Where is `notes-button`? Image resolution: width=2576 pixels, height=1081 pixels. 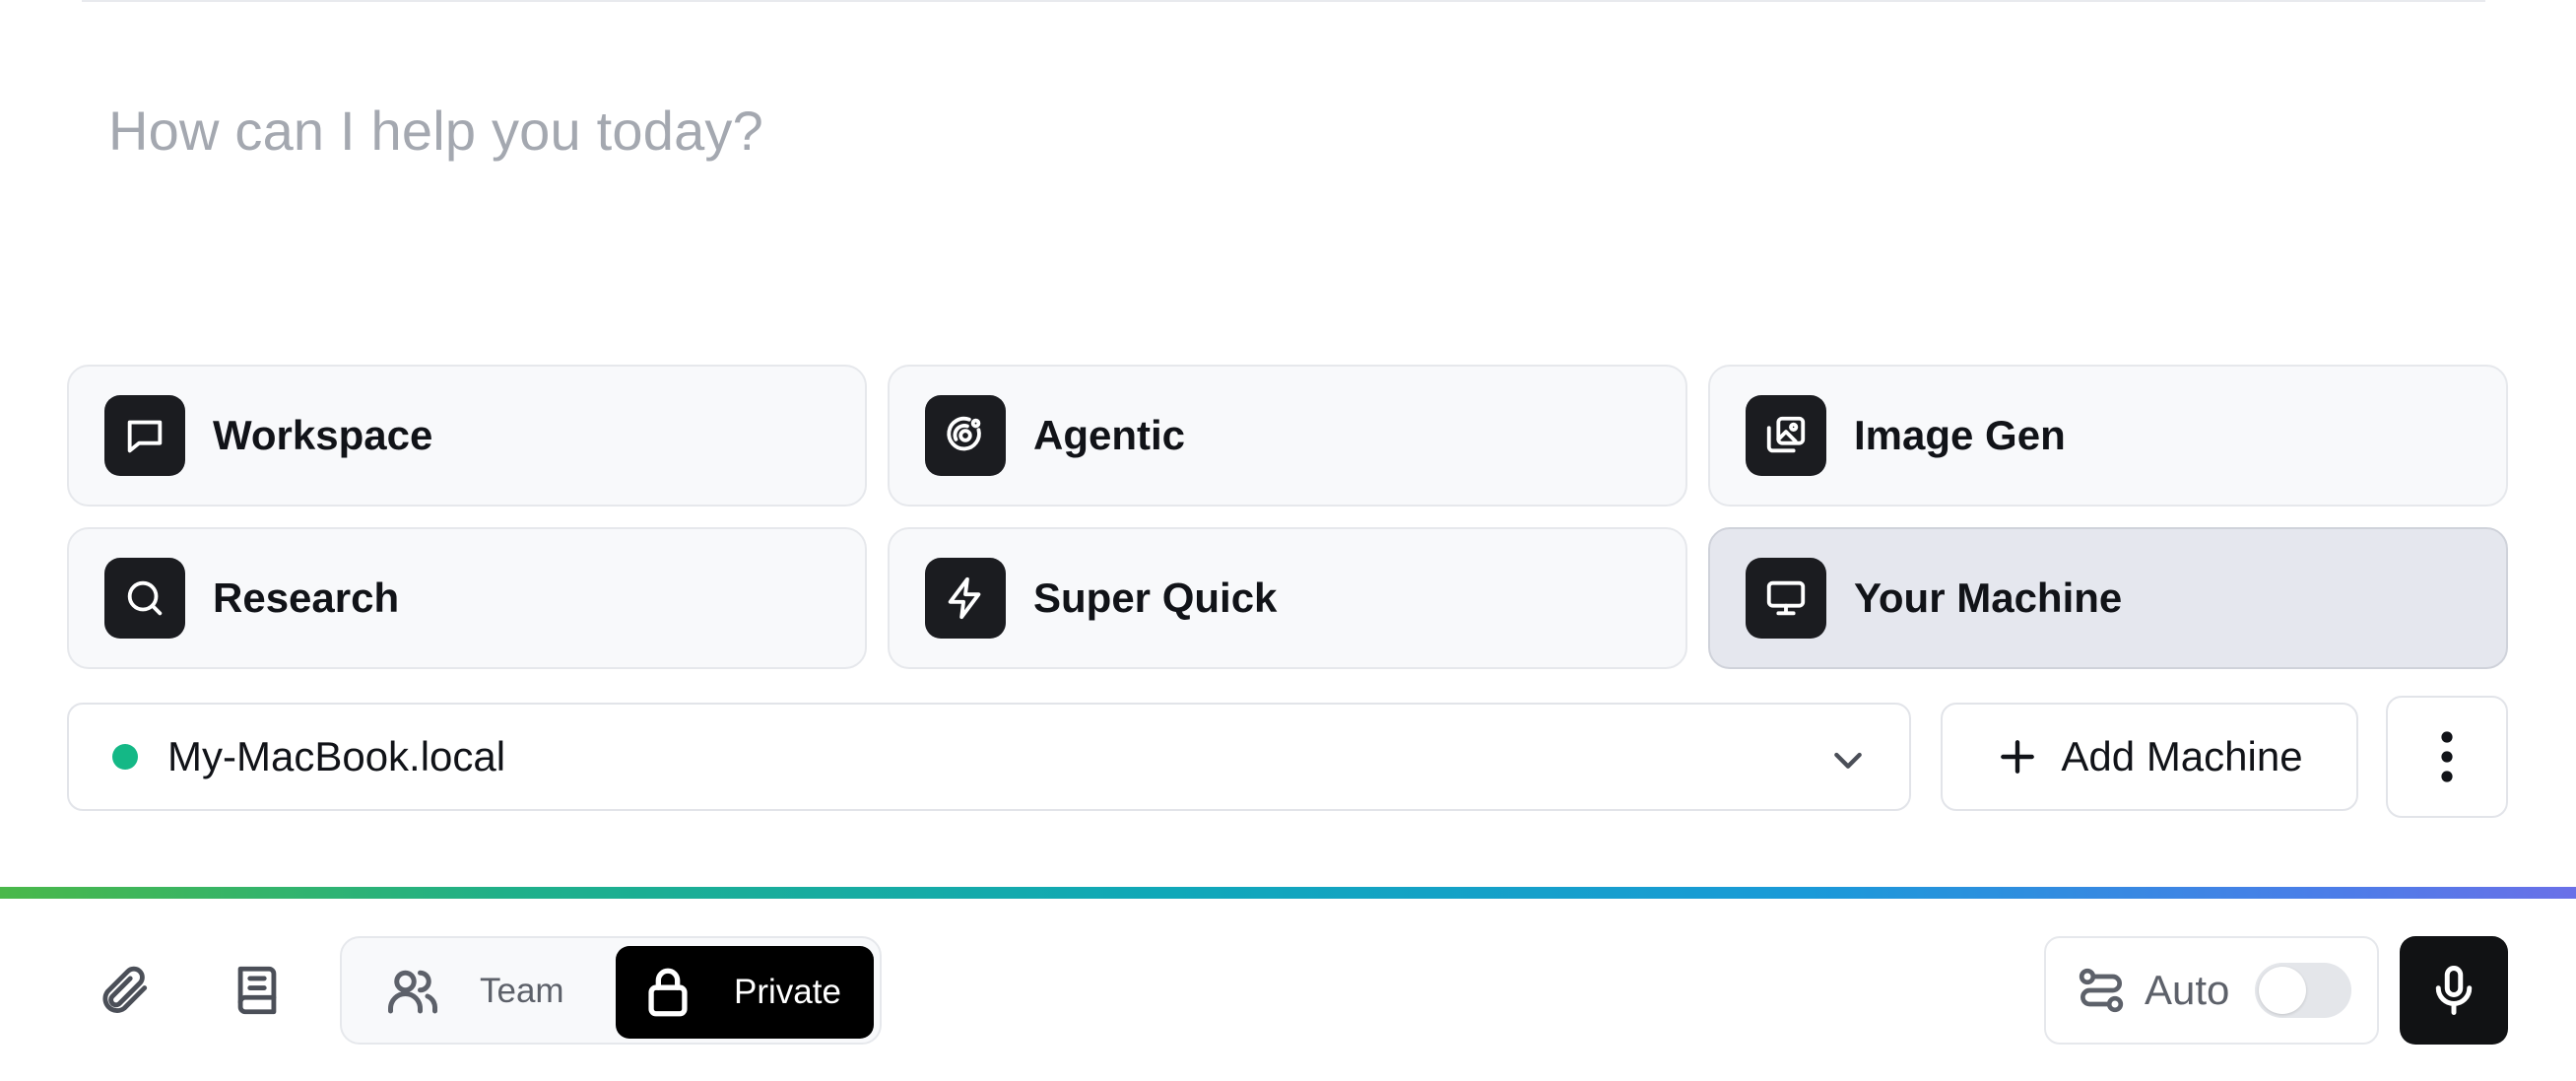
notes-button is located at coordinates (258, 991).